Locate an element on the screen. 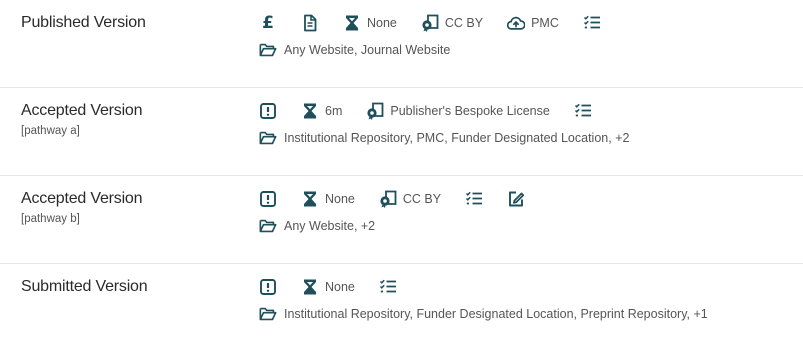 Image resolution: width=803 pixels, height=355 pixels. cloud-upload-icon is located at coordinates (516, 23).